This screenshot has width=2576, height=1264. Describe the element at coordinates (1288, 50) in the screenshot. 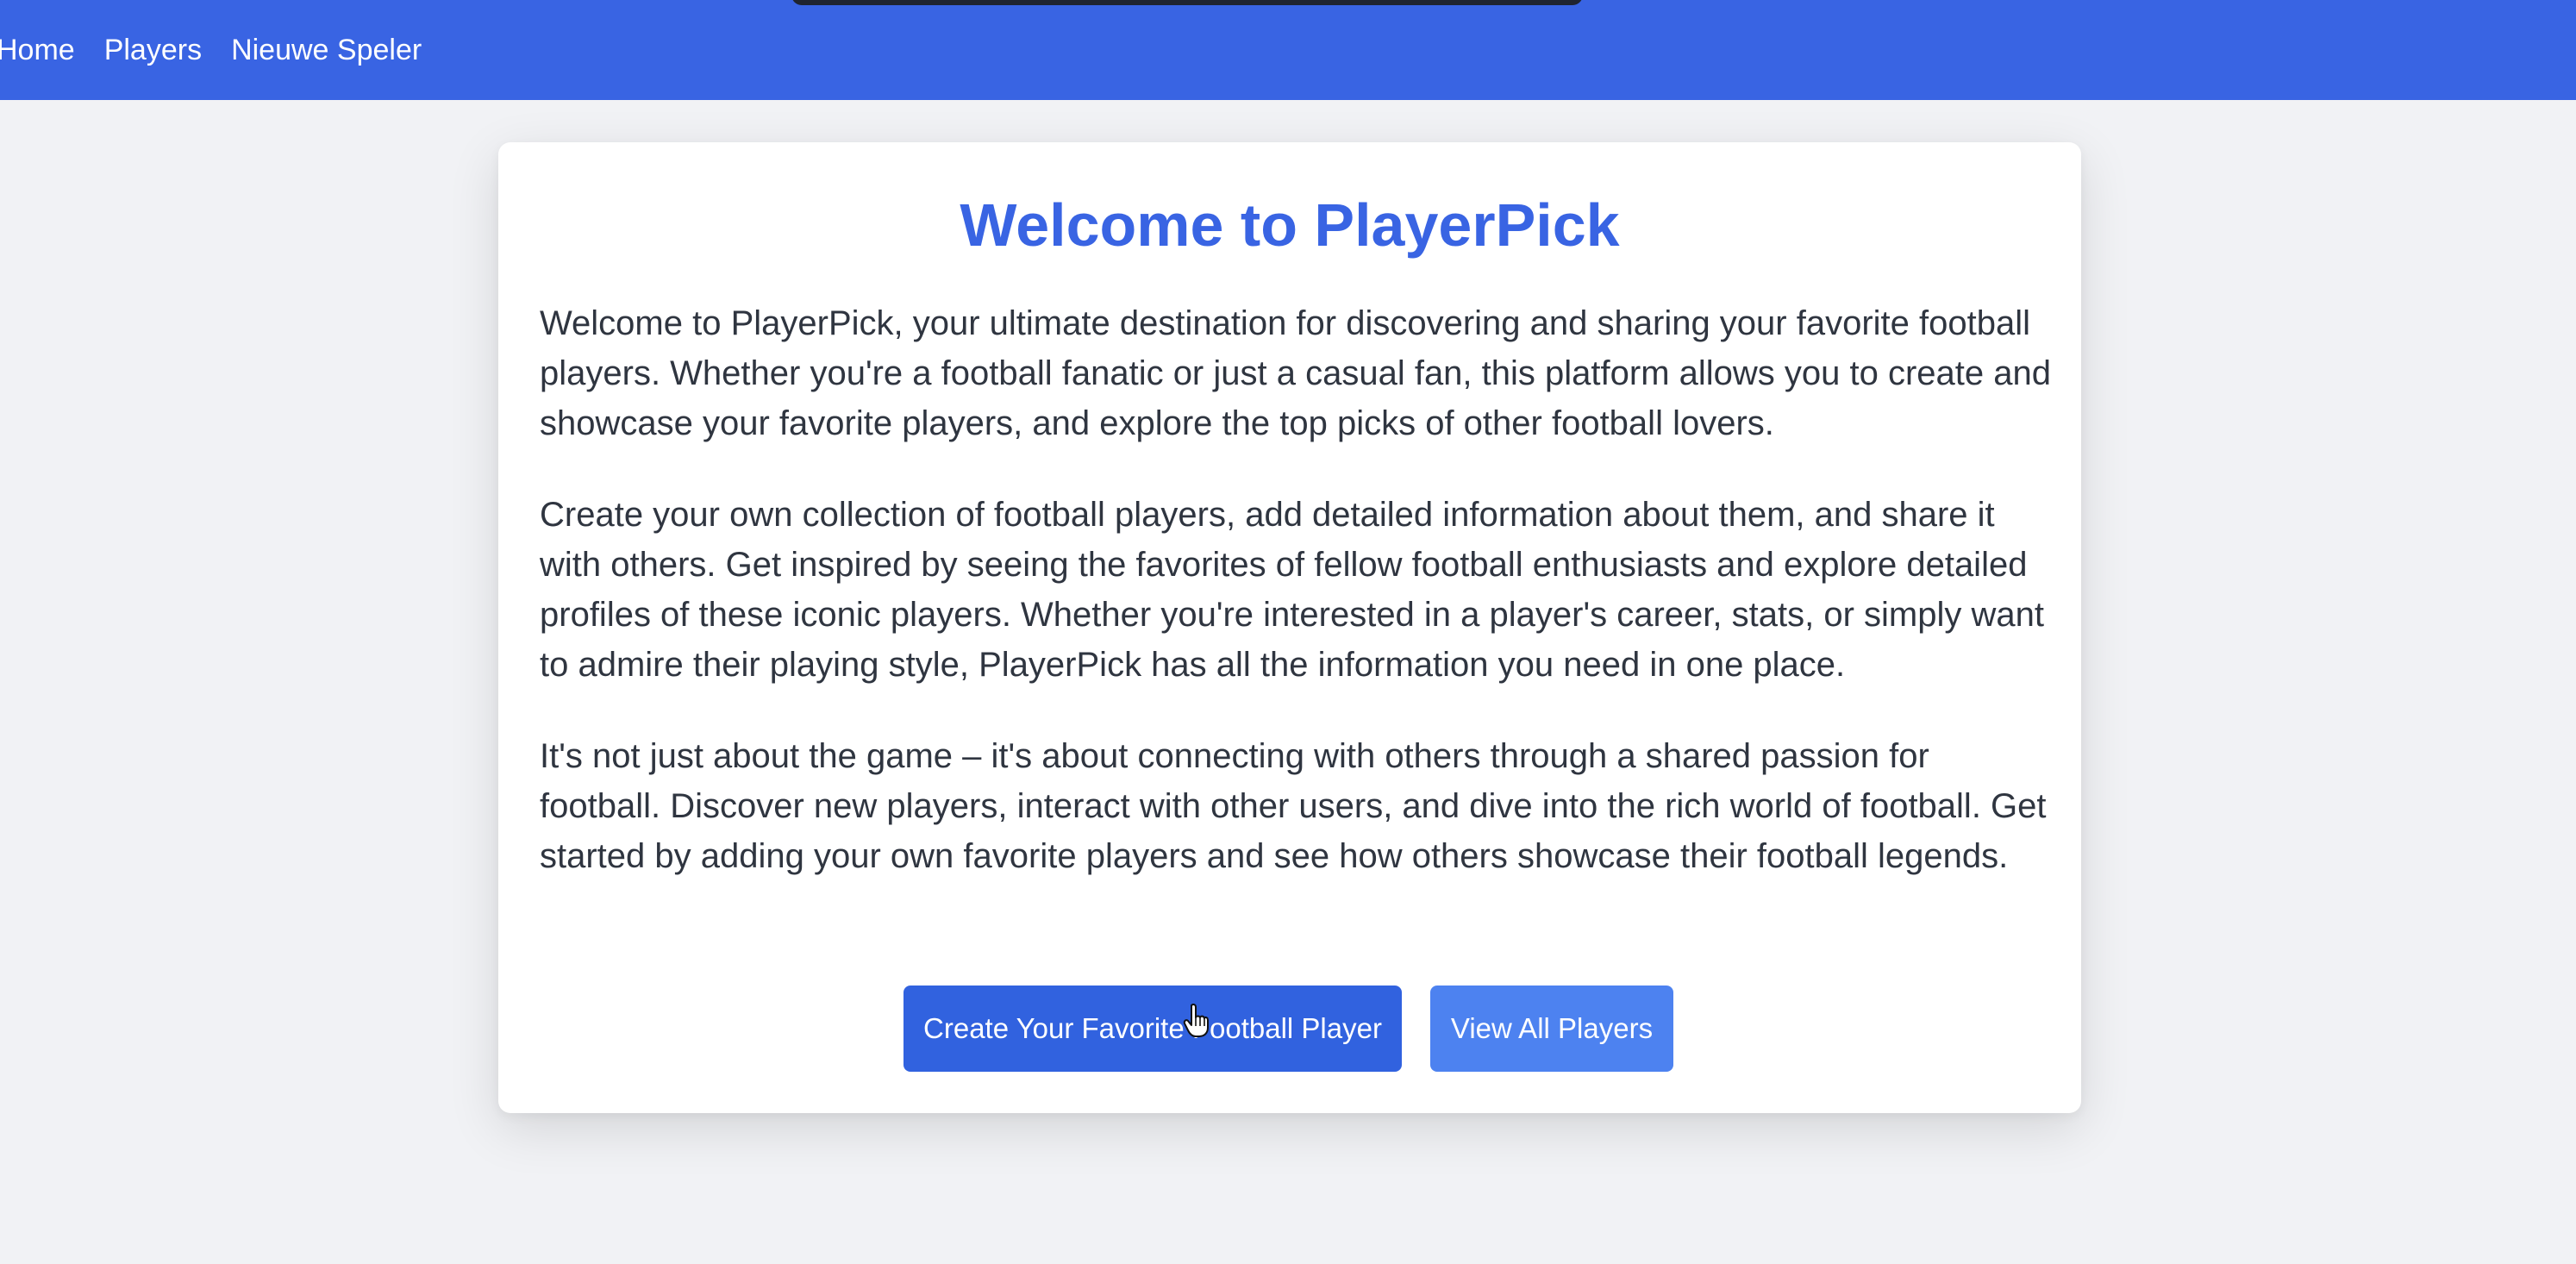

I see `top-navbar: Home Players Nieuwe Speler` at that location.